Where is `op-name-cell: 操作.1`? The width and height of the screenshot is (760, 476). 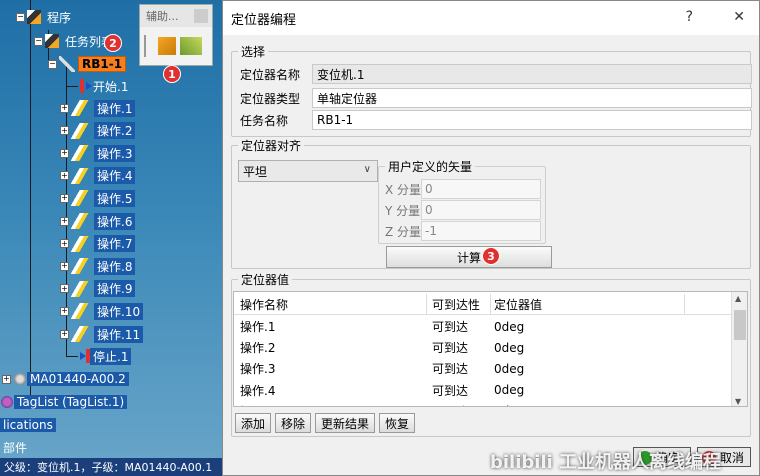
op-name-cell: 操作.1 is located at coordinates (258, 327).